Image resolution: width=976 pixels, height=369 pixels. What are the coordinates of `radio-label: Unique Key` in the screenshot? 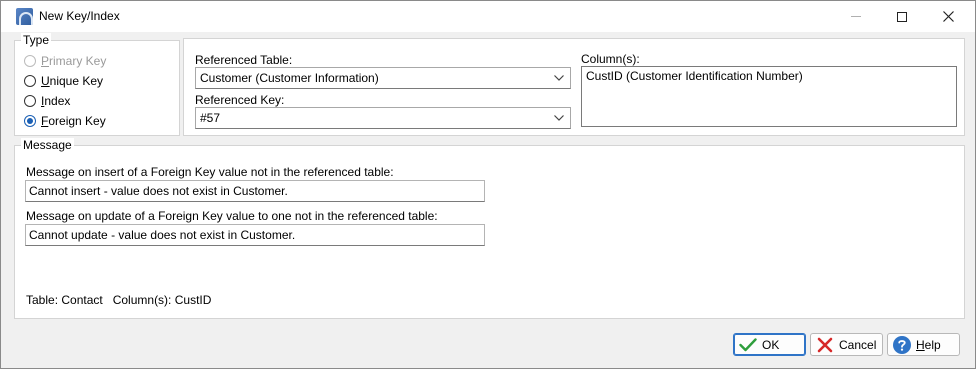 It's located at (72, 81).